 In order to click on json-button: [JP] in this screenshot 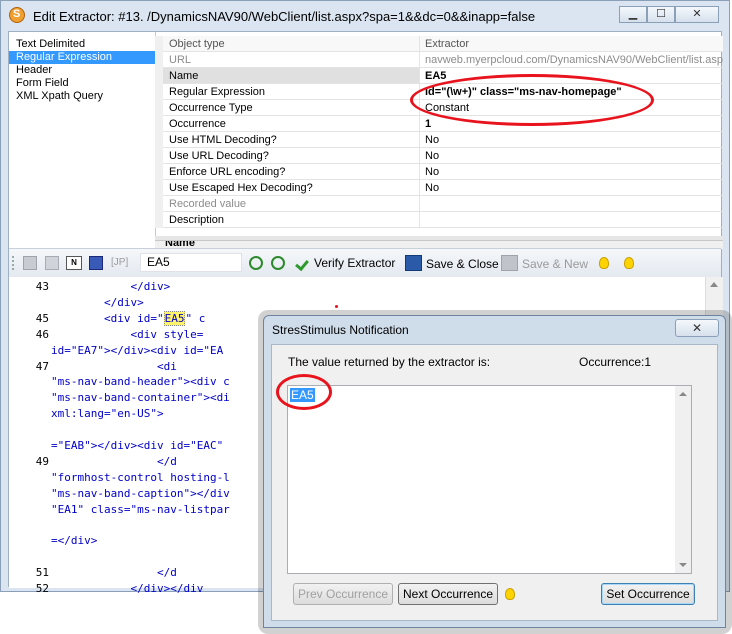, I will do `click(119, 263)`.